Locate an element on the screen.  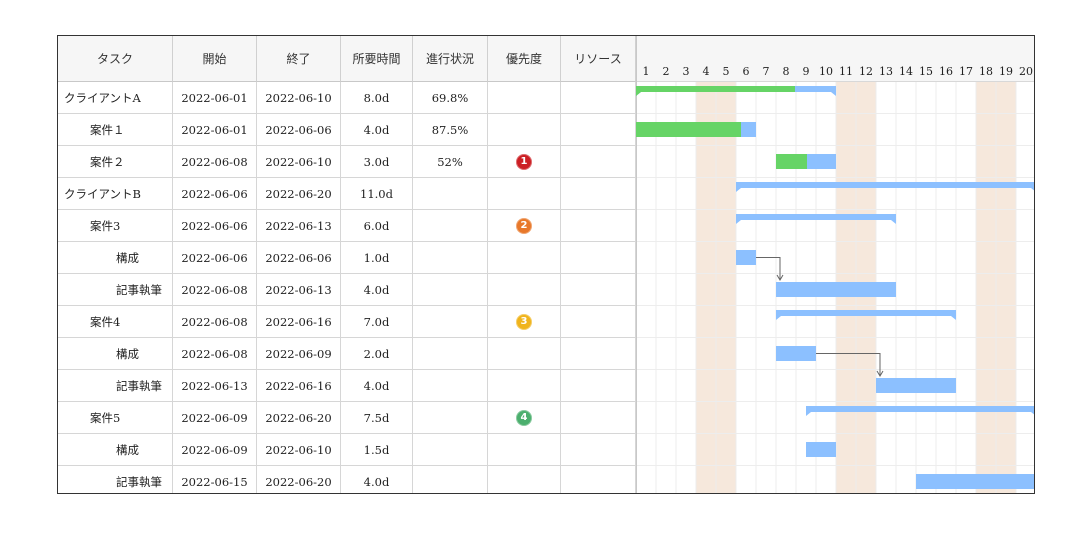
table-row: 記事執筆 2022-06-13 2022-06-16 4.0d is located at coordinates (347, 386).